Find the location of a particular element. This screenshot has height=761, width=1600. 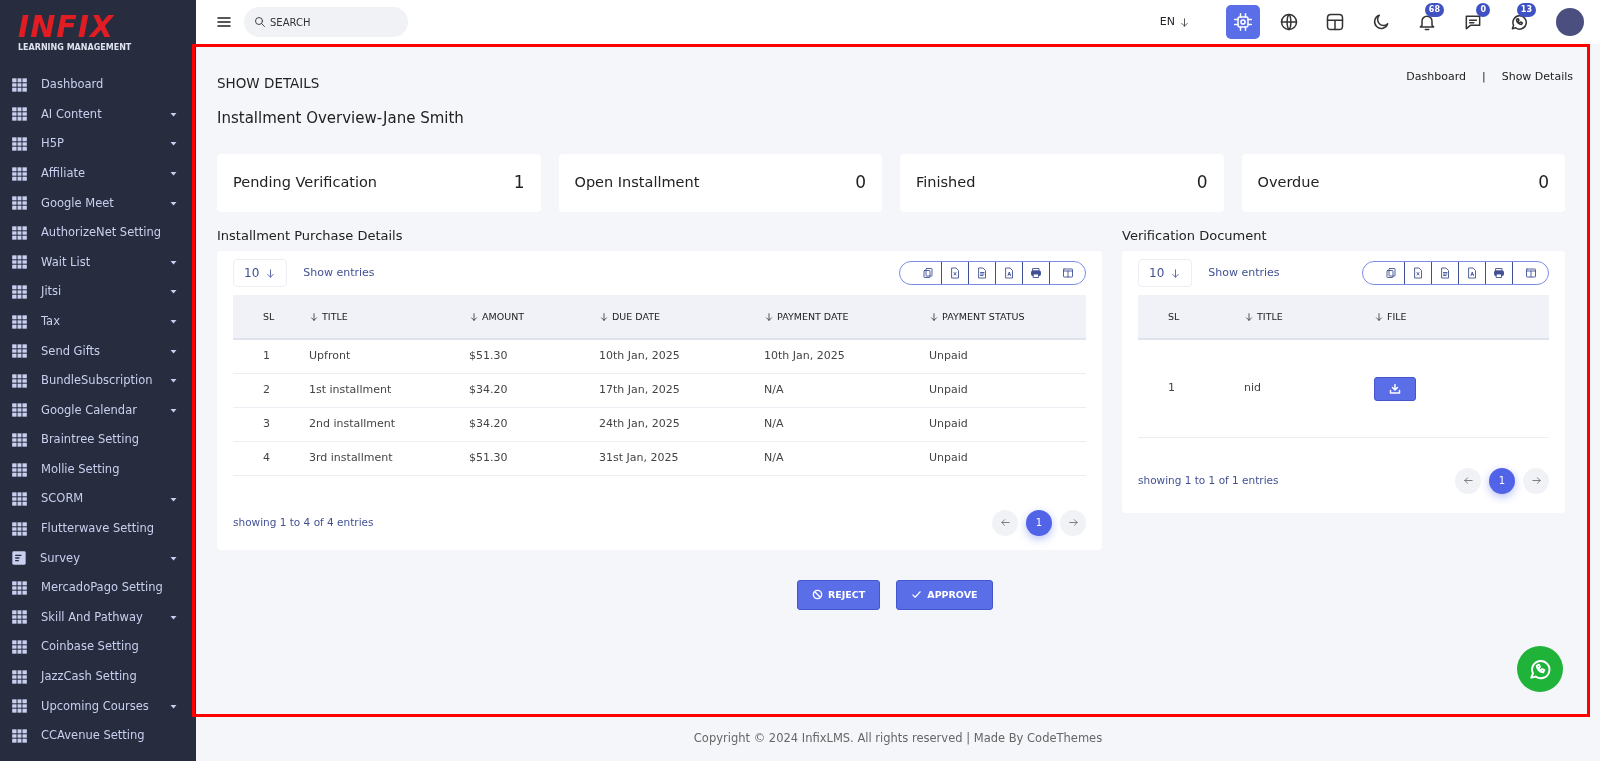

stat-label: Pending Verification is located at coordinates (305, 182).